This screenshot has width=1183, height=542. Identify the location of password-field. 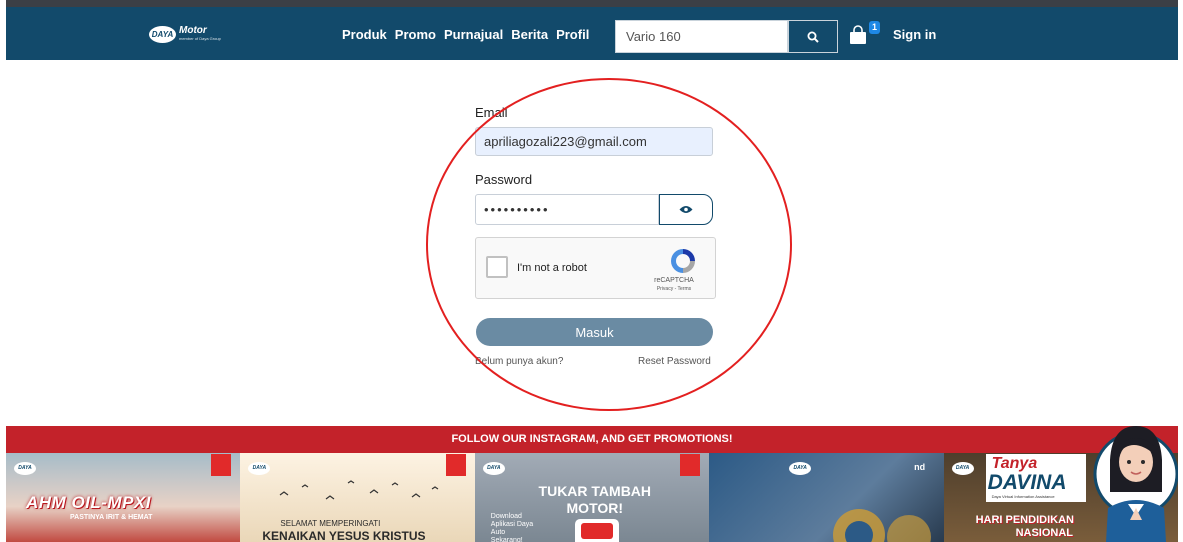
(567, 209).